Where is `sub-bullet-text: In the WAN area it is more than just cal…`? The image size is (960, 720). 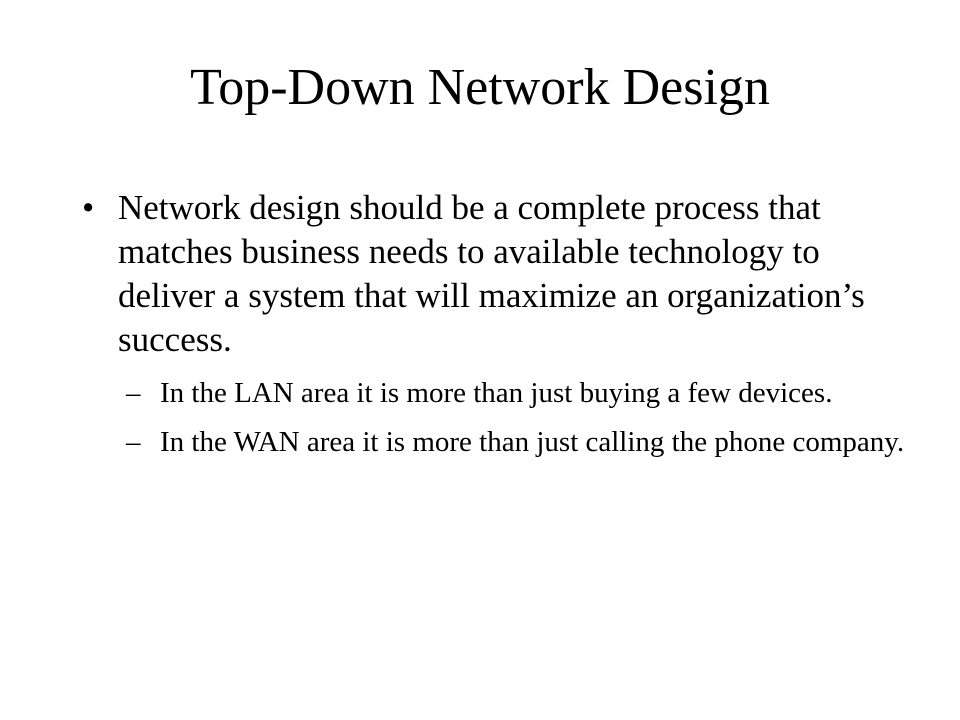
sub-bullet-text: In the WAN area it is more than just cal… is located at coordinates (532, 442).